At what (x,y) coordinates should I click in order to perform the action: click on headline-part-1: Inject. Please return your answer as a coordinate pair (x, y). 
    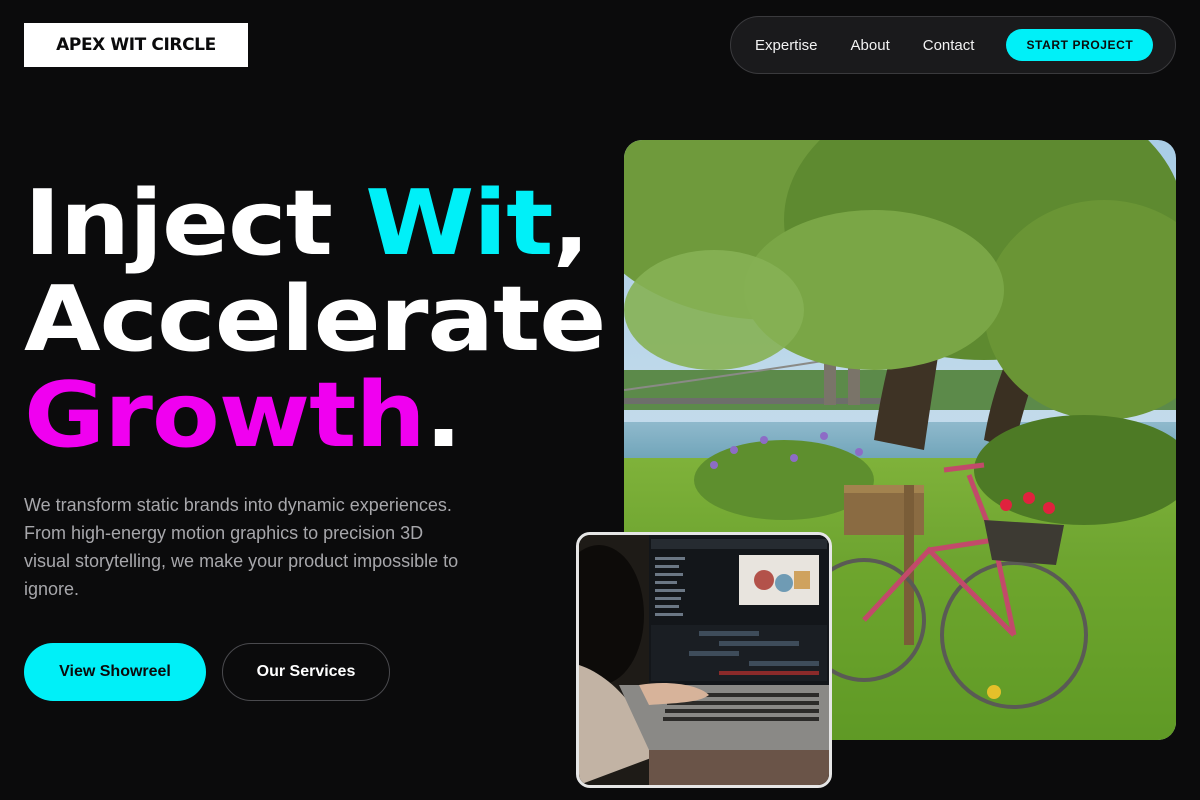
    Looking at the image, I should click on (195, 223).